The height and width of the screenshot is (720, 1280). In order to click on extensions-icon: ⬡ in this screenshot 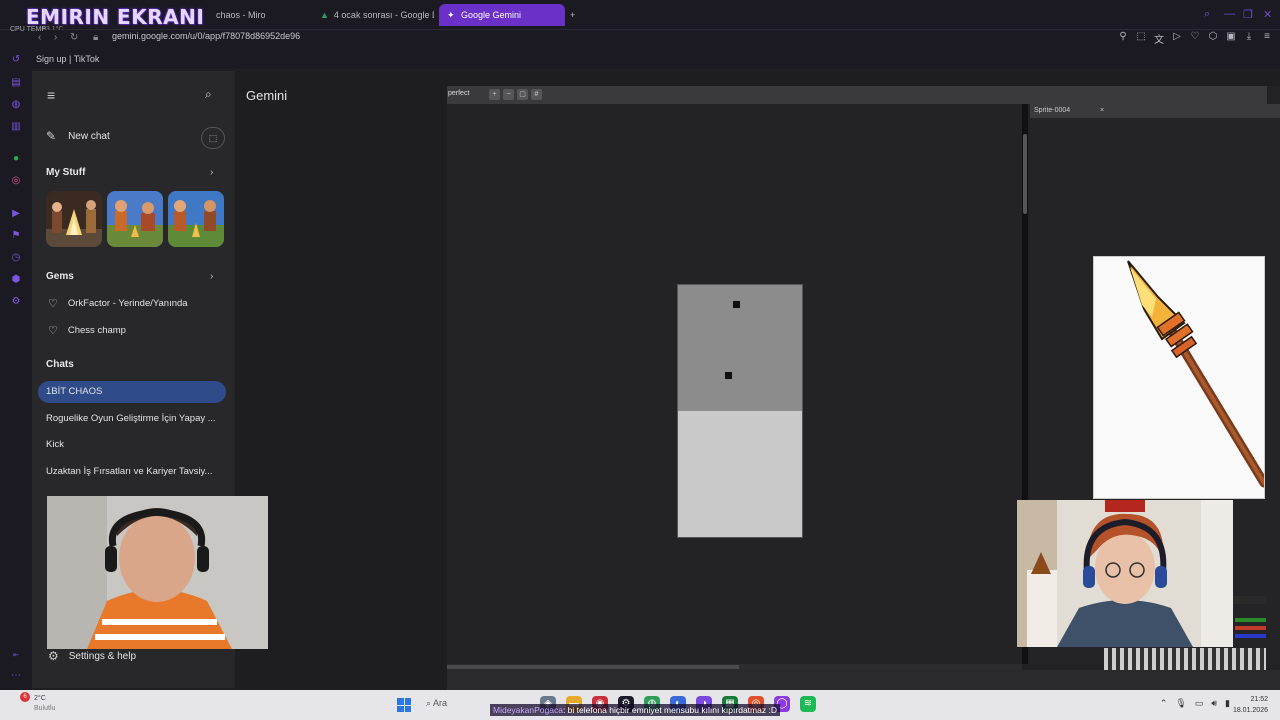, I will do `click(1213, 38)`.